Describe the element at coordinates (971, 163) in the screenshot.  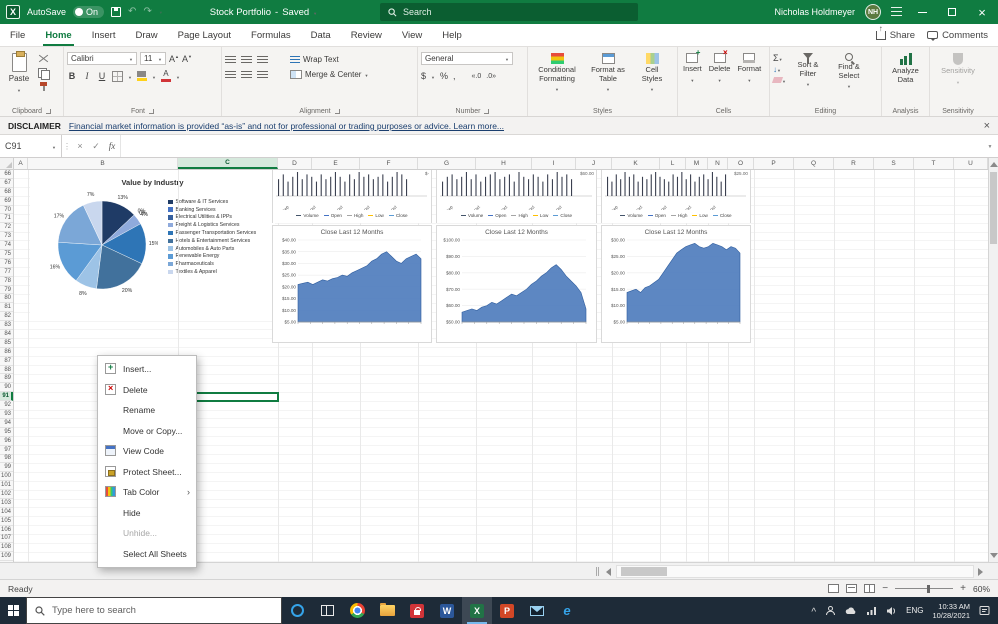
I see `column-header-U: U` at that location.